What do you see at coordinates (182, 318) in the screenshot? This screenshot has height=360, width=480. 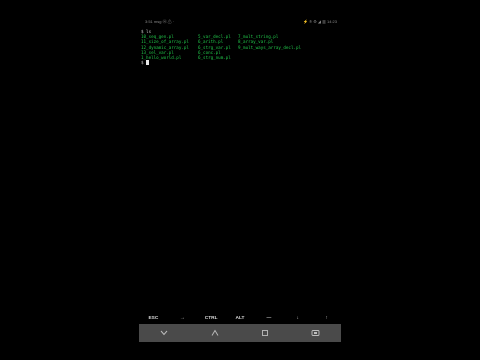 I see `tab-key: →` at bounding box center [182, 318].